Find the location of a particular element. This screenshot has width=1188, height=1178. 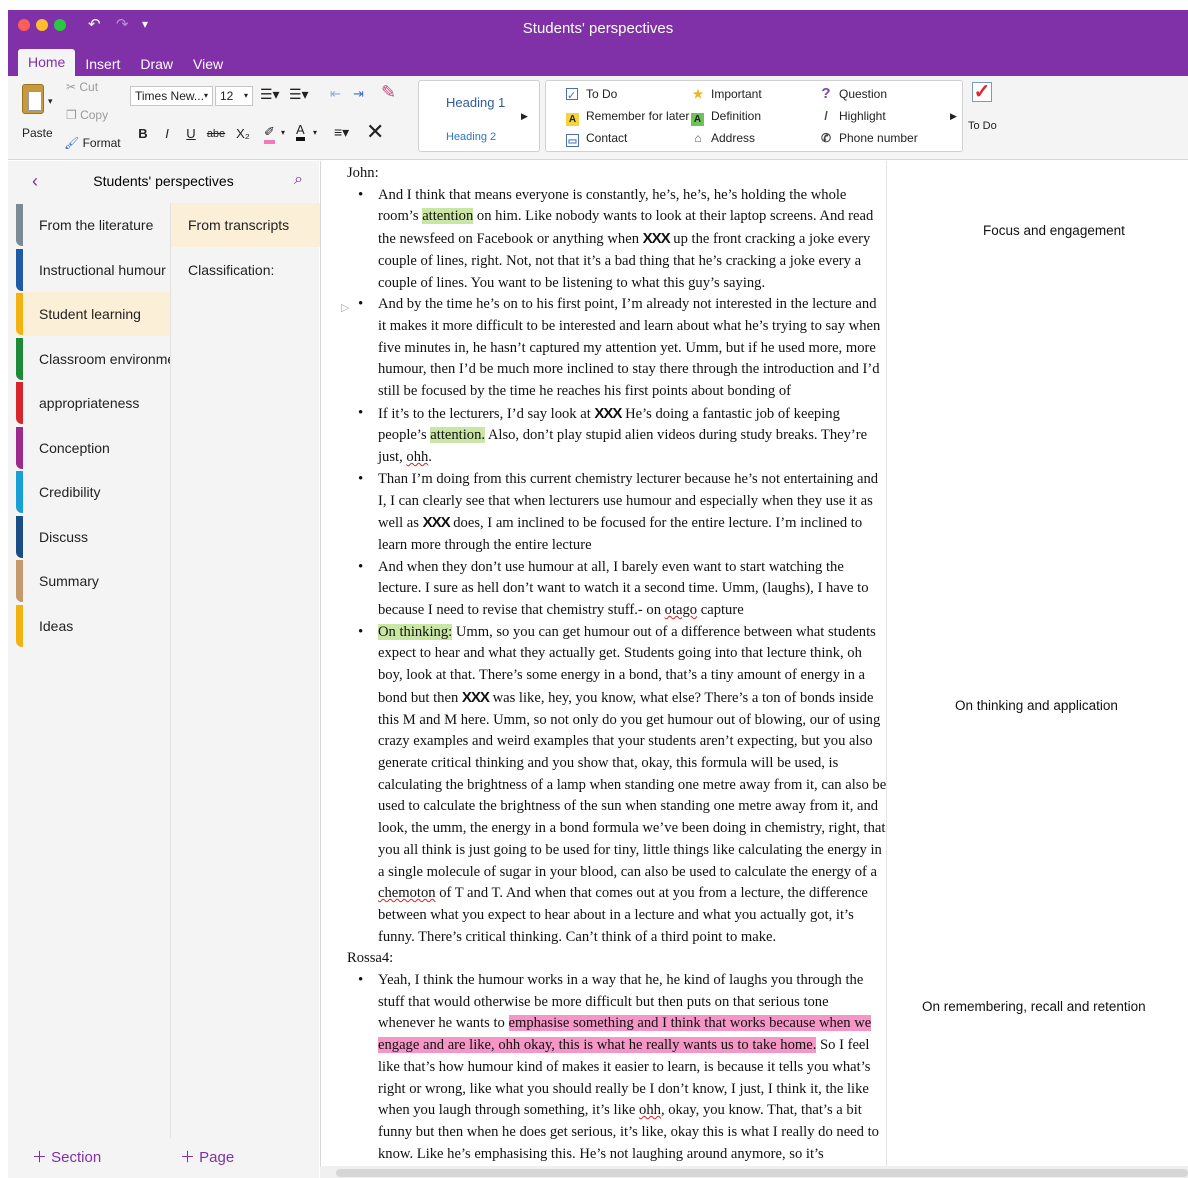

highlighted-text: attention. is located at coordinates (458, 435).